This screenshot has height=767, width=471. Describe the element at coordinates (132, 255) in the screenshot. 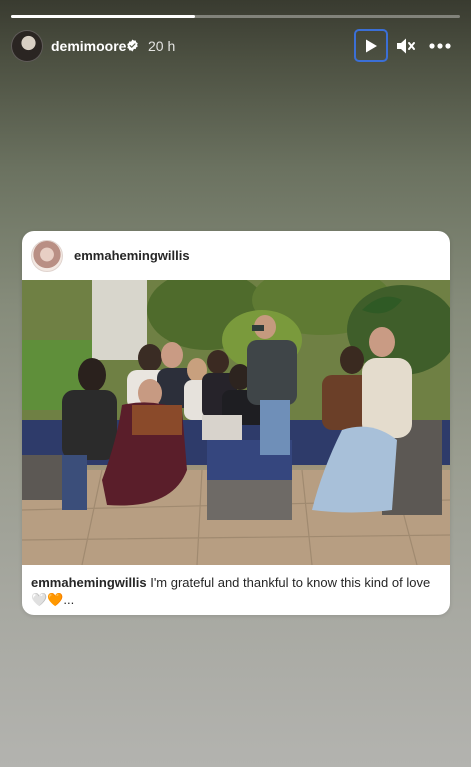

I see `post-author-username: emmahemingwillis` at that location.